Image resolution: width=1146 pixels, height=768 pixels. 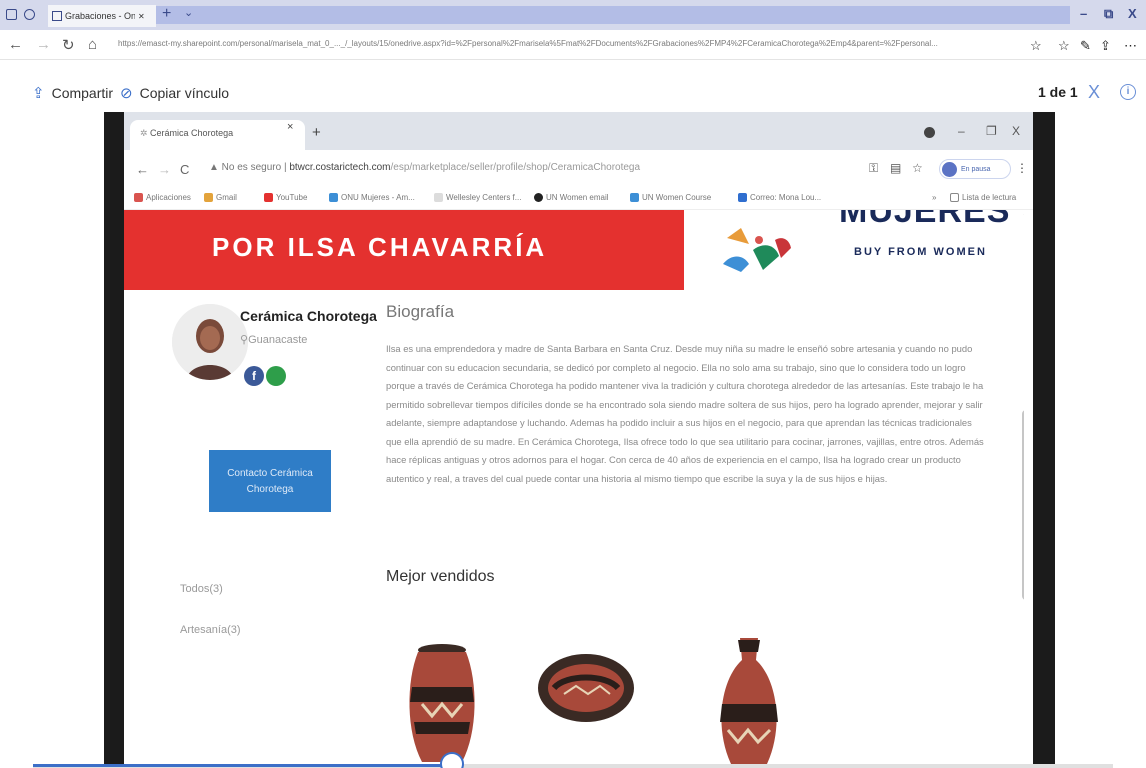 I want to click on refresh-icon: ↻, so click(x=68, y=45).